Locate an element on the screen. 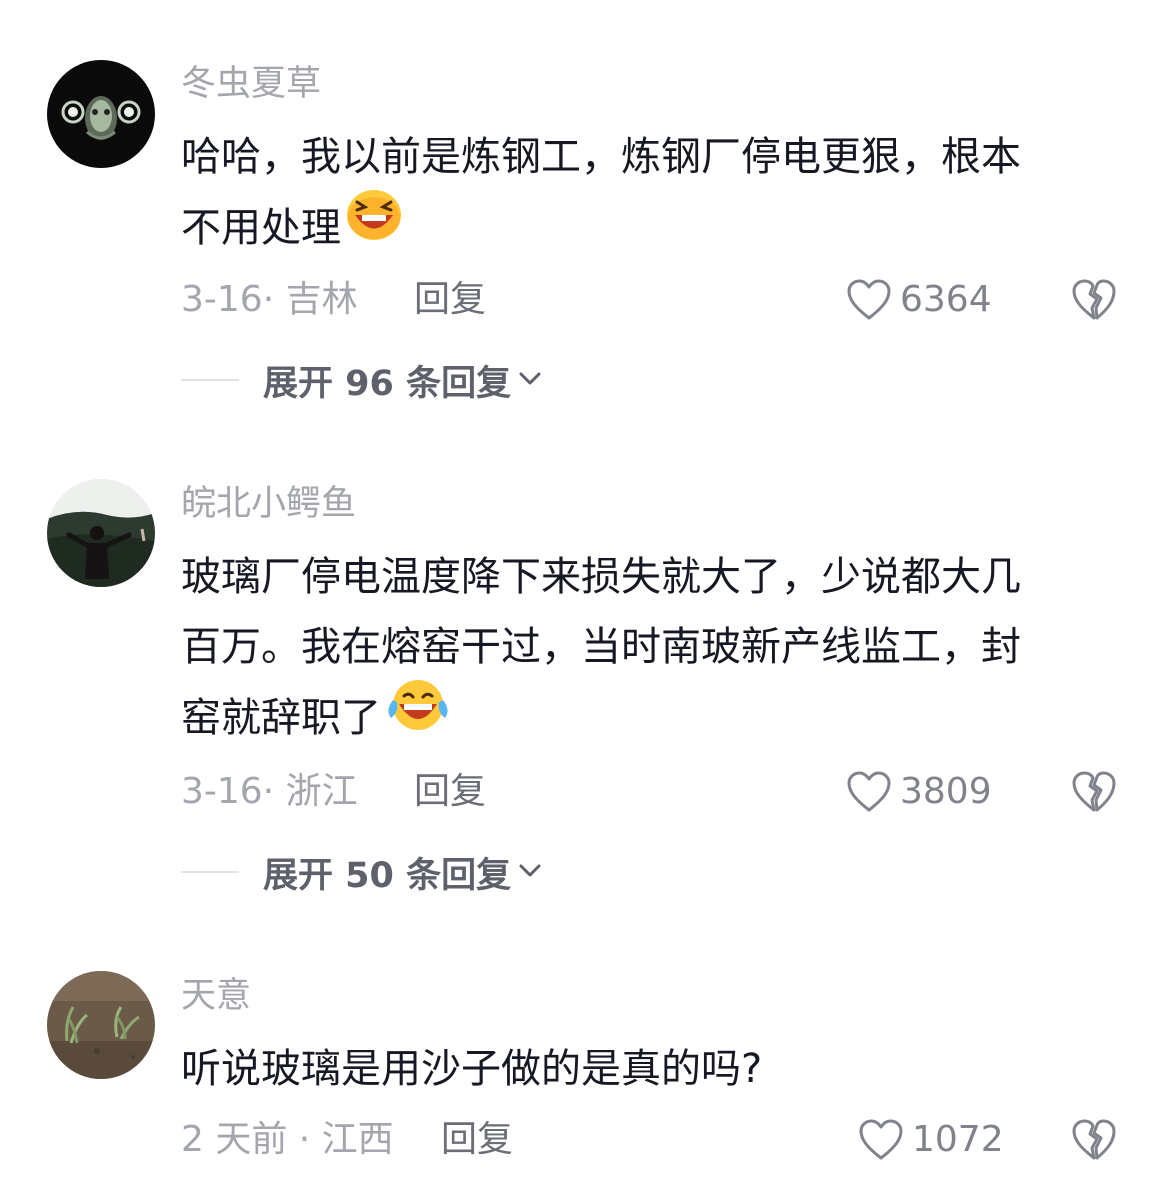  username: 天意 is located at coordinates (216, 996).